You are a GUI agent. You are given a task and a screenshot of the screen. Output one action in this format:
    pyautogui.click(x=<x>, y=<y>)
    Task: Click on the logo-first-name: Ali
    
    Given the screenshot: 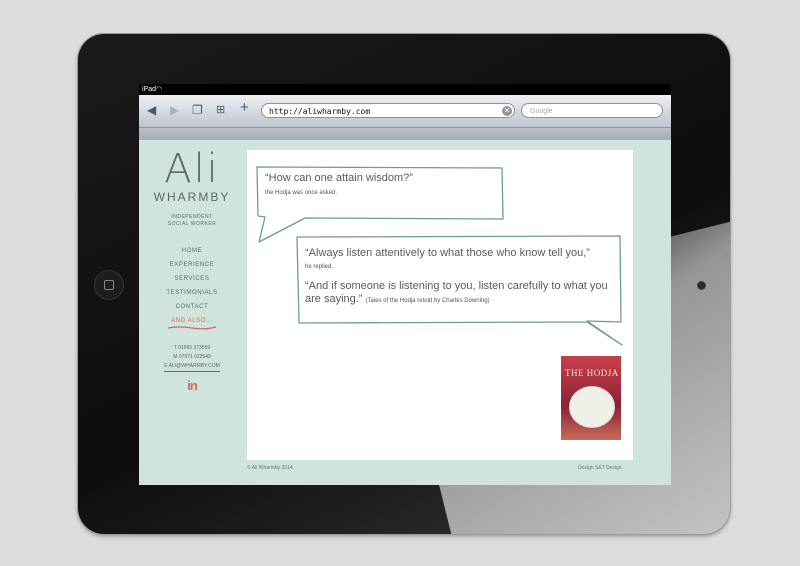 What is the action you would take?
    pyautogui.click(x=192, y=169)
    